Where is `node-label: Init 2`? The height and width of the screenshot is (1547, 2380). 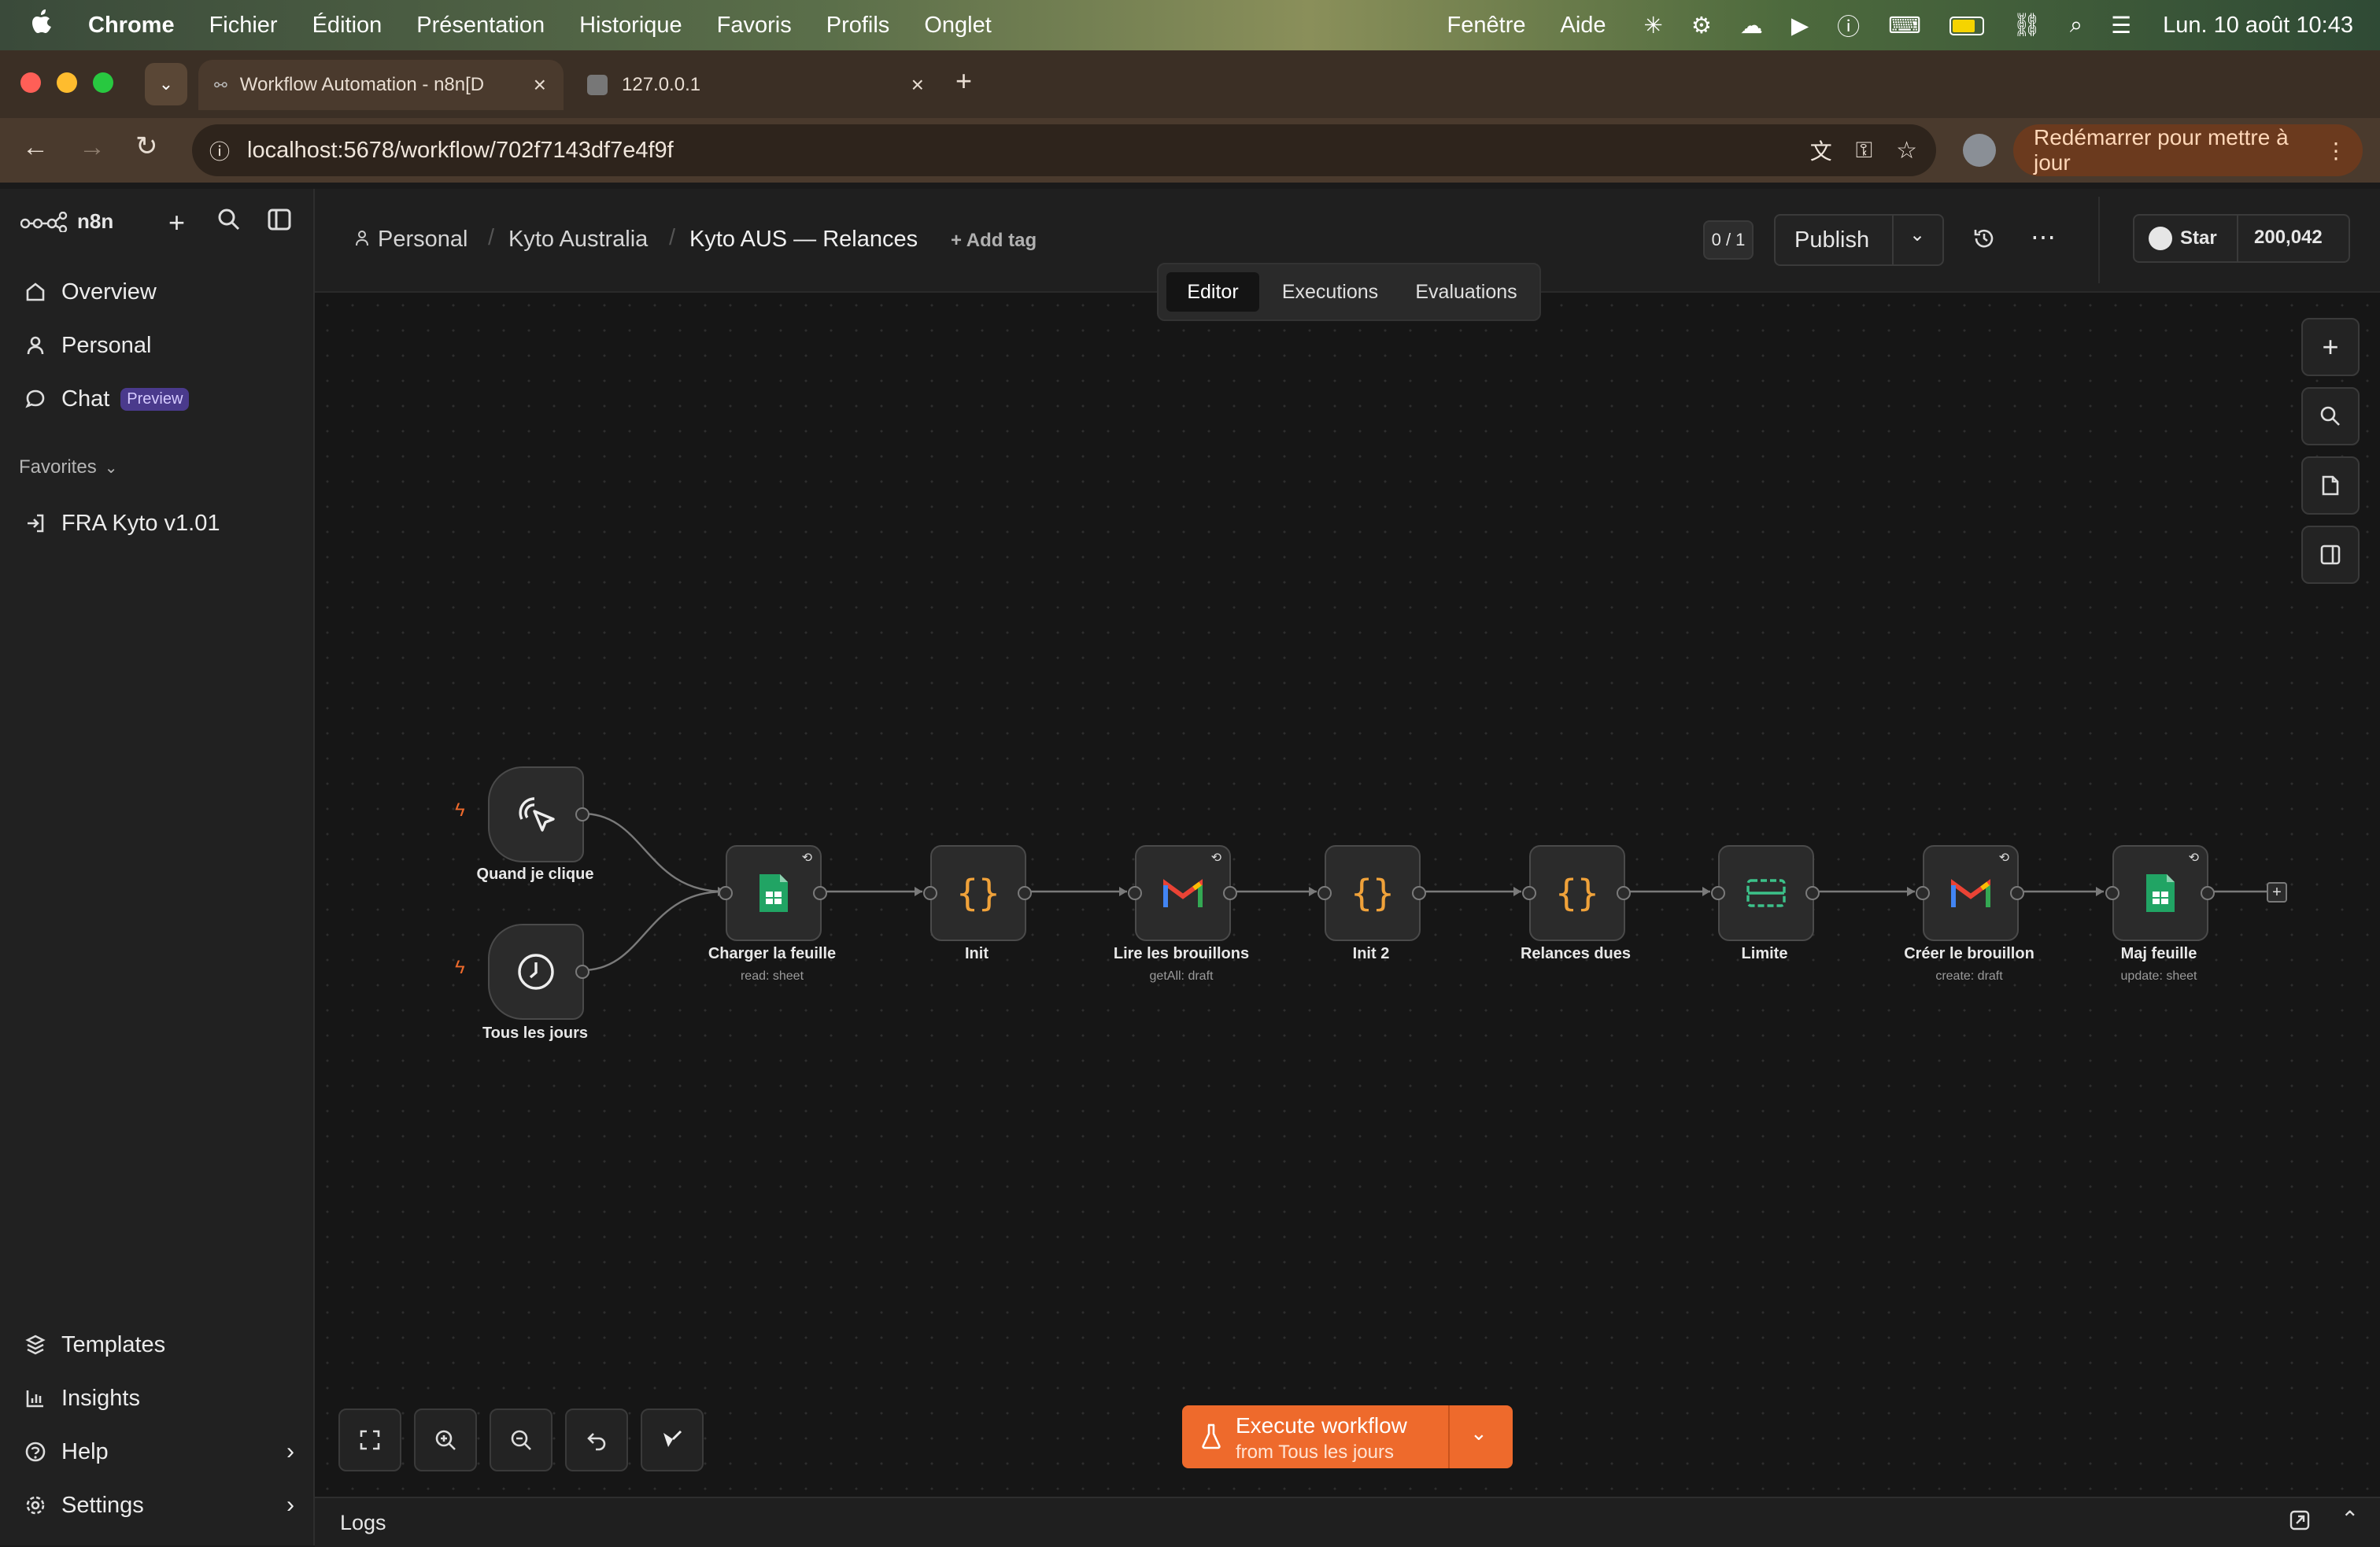
node-label: Init 2 is located at coordinates (1371, 953).